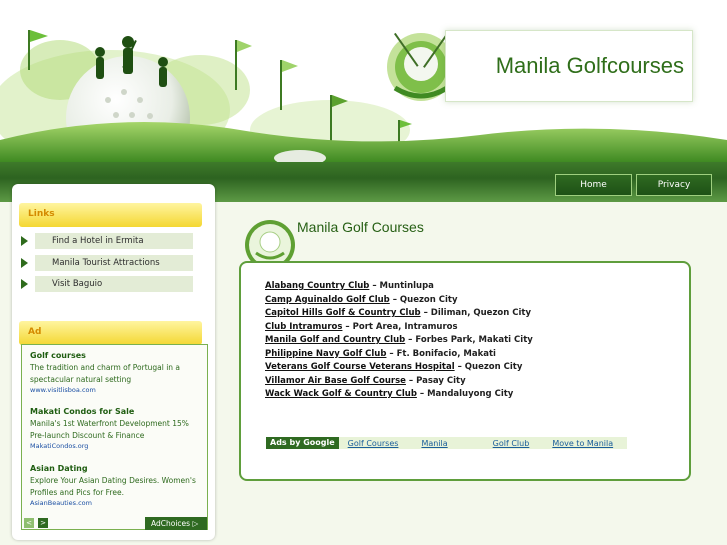 The height and width of the screenshot is (545, 727). I want to click on sidebar-link-visit-baguio: Visit Baguio, so click(107, 284).